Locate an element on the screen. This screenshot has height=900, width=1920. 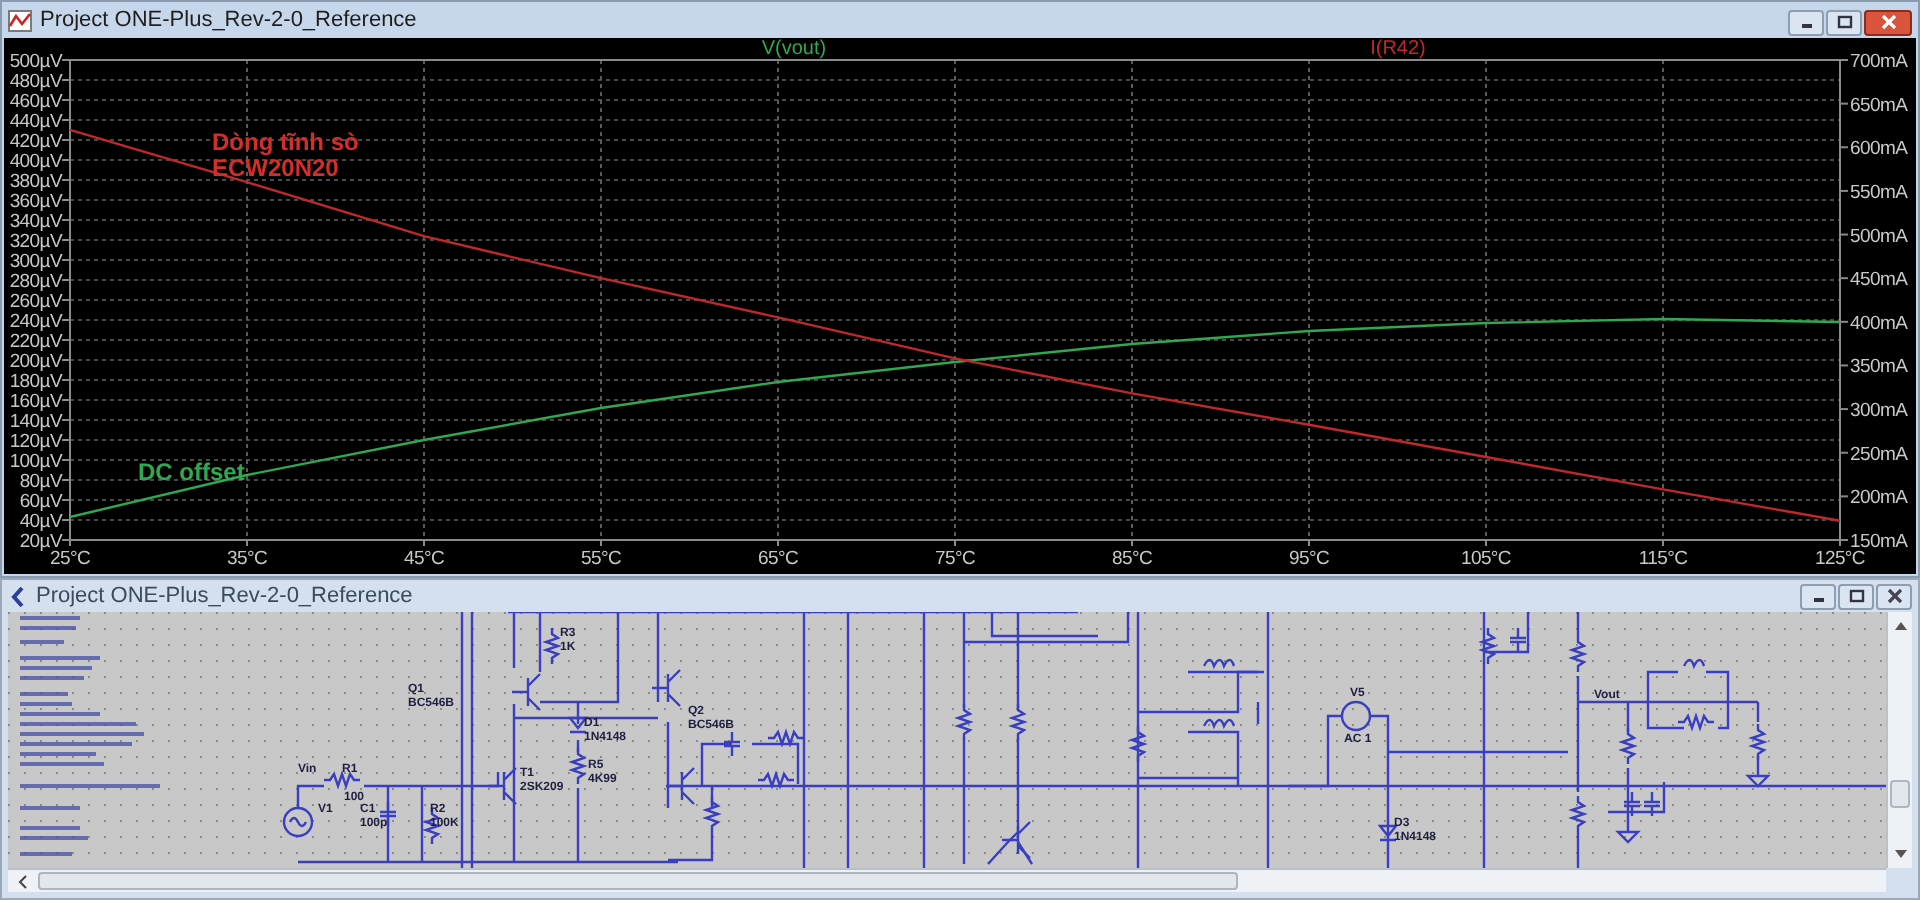
axis-tick-label: 150mA is located at coordinates (1879, 542).